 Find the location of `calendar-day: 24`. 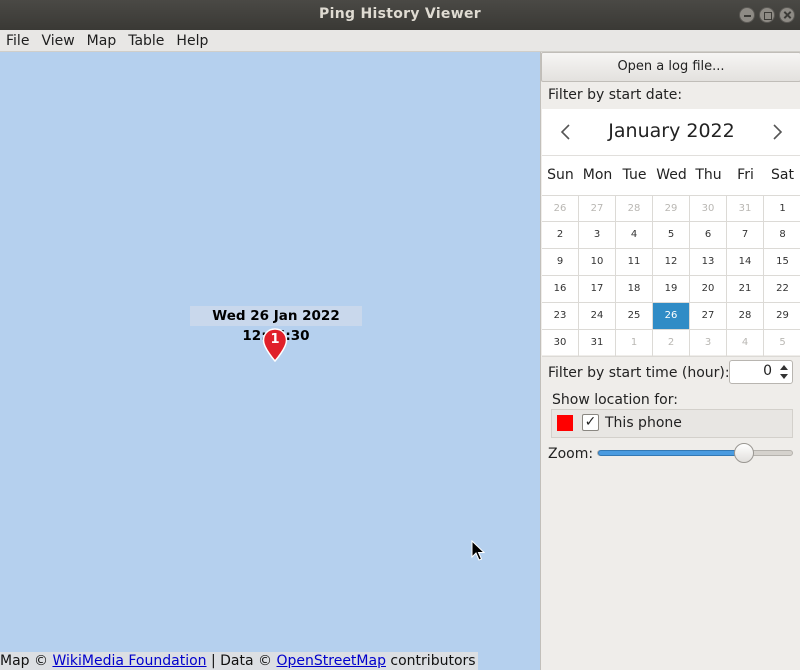

calendar-day: 24 is located at coordinates (597, 316).